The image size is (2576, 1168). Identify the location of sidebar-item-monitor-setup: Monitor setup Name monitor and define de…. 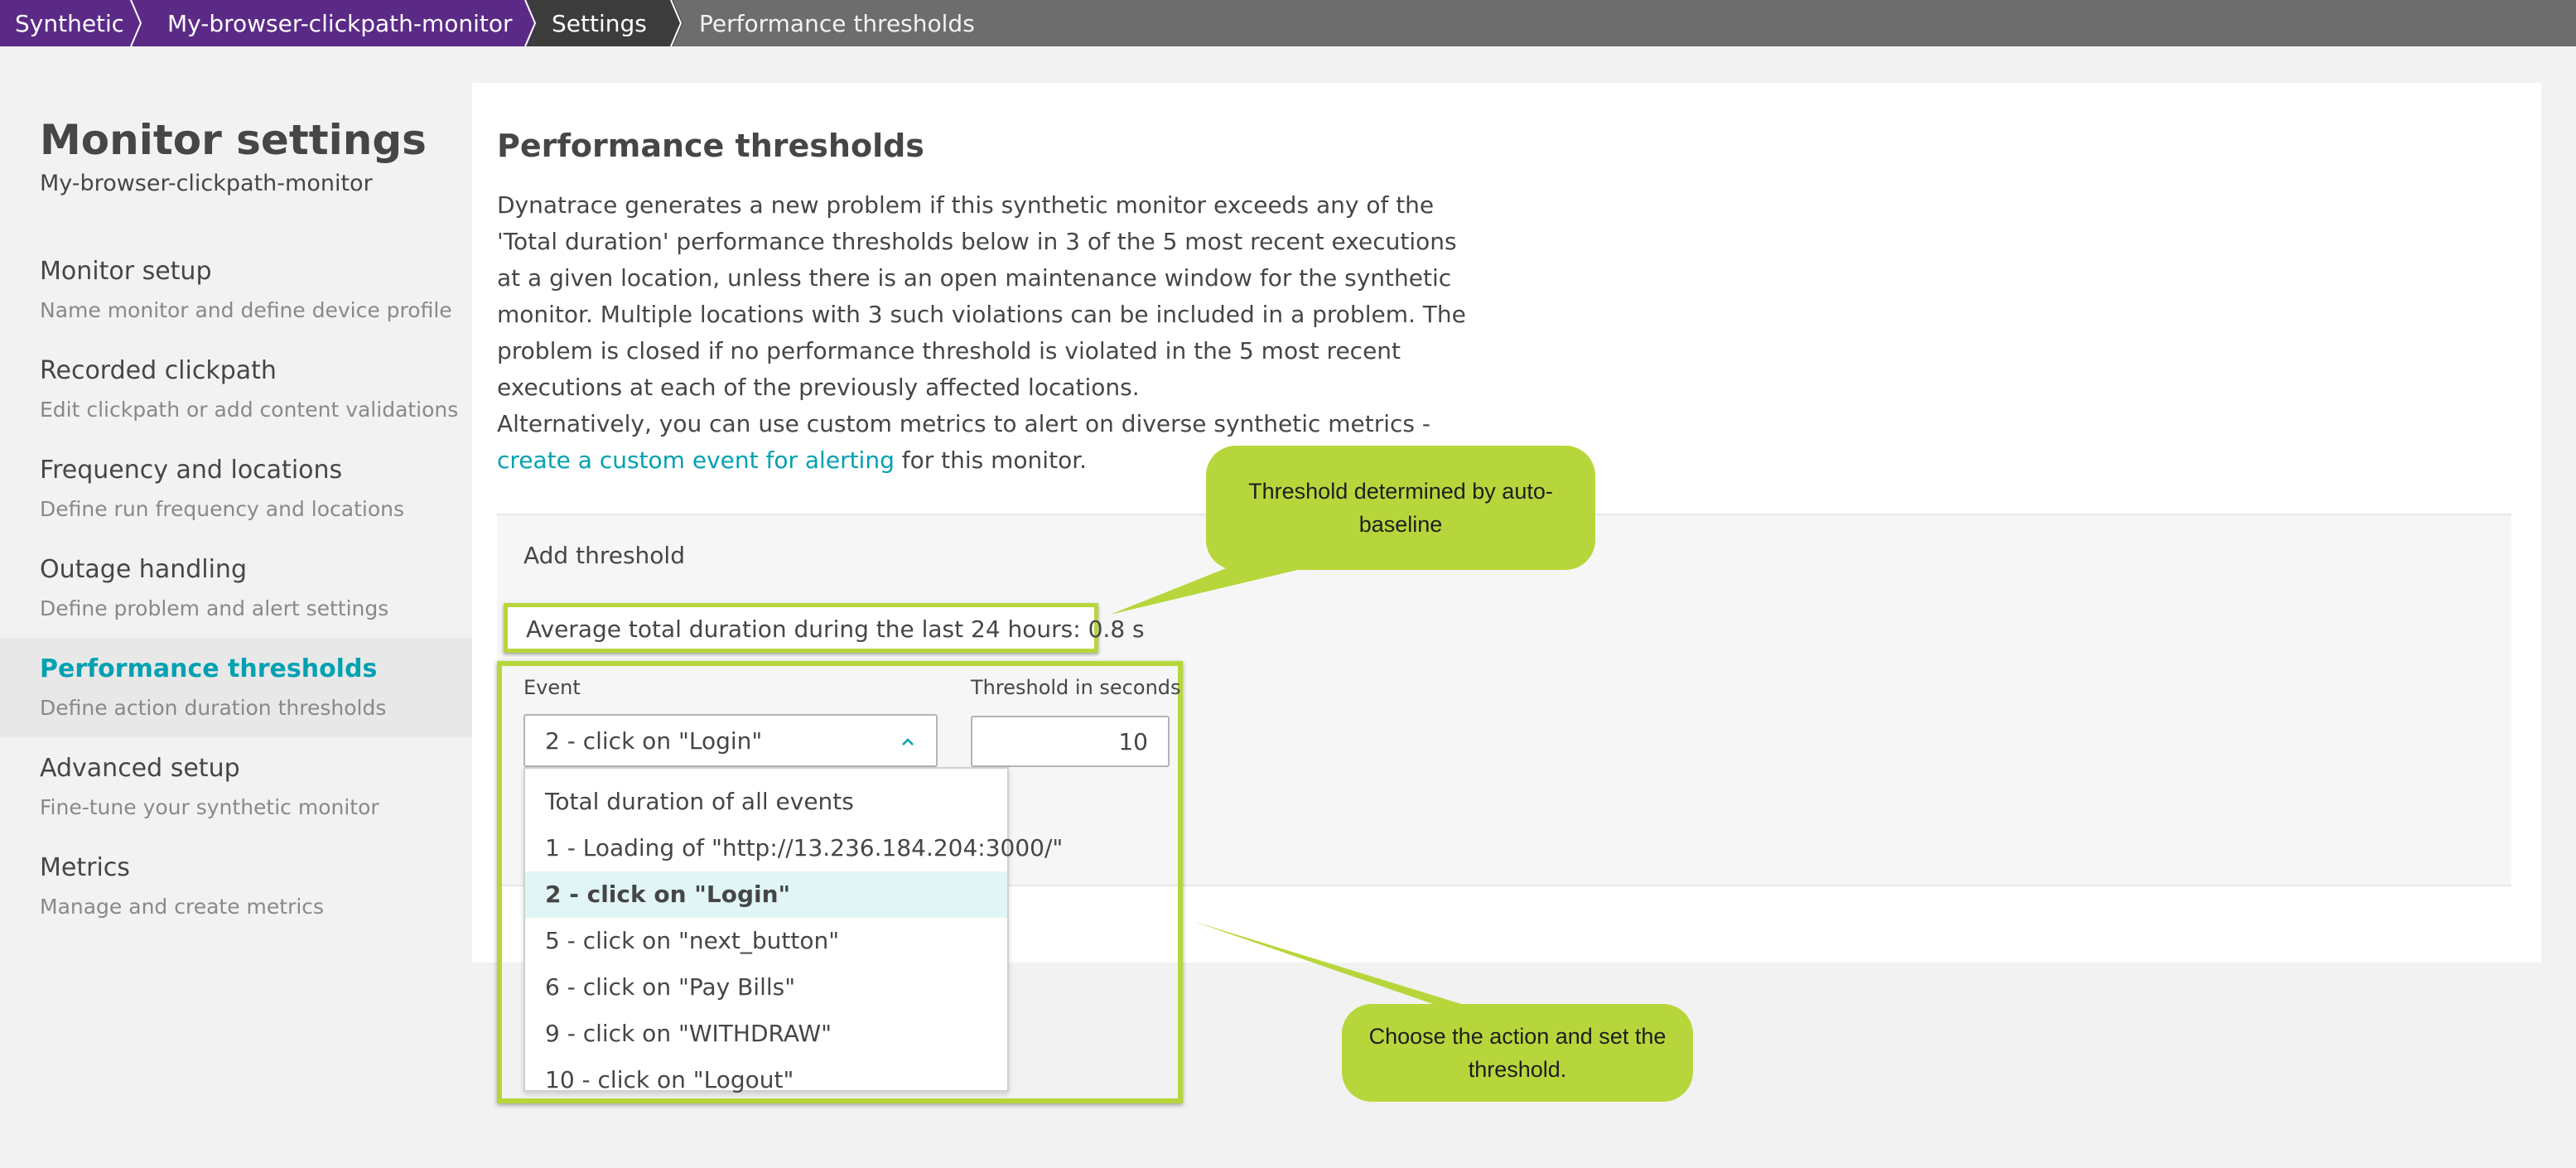
(236, 290).